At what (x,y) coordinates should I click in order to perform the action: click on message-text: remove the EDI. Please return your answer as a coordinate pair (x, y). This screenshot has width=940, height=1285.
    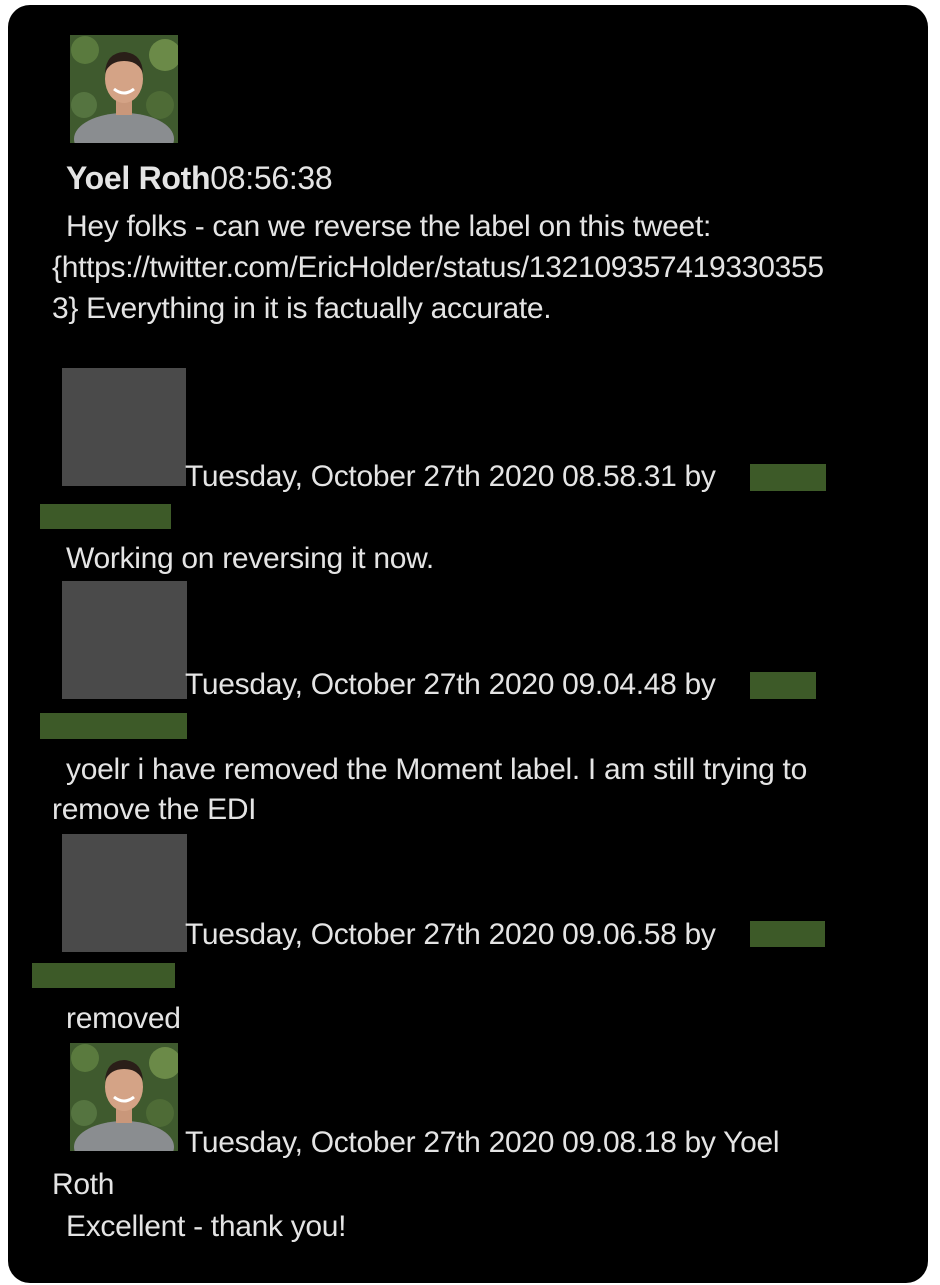
    Looking at the image, I should click on (154, 809).